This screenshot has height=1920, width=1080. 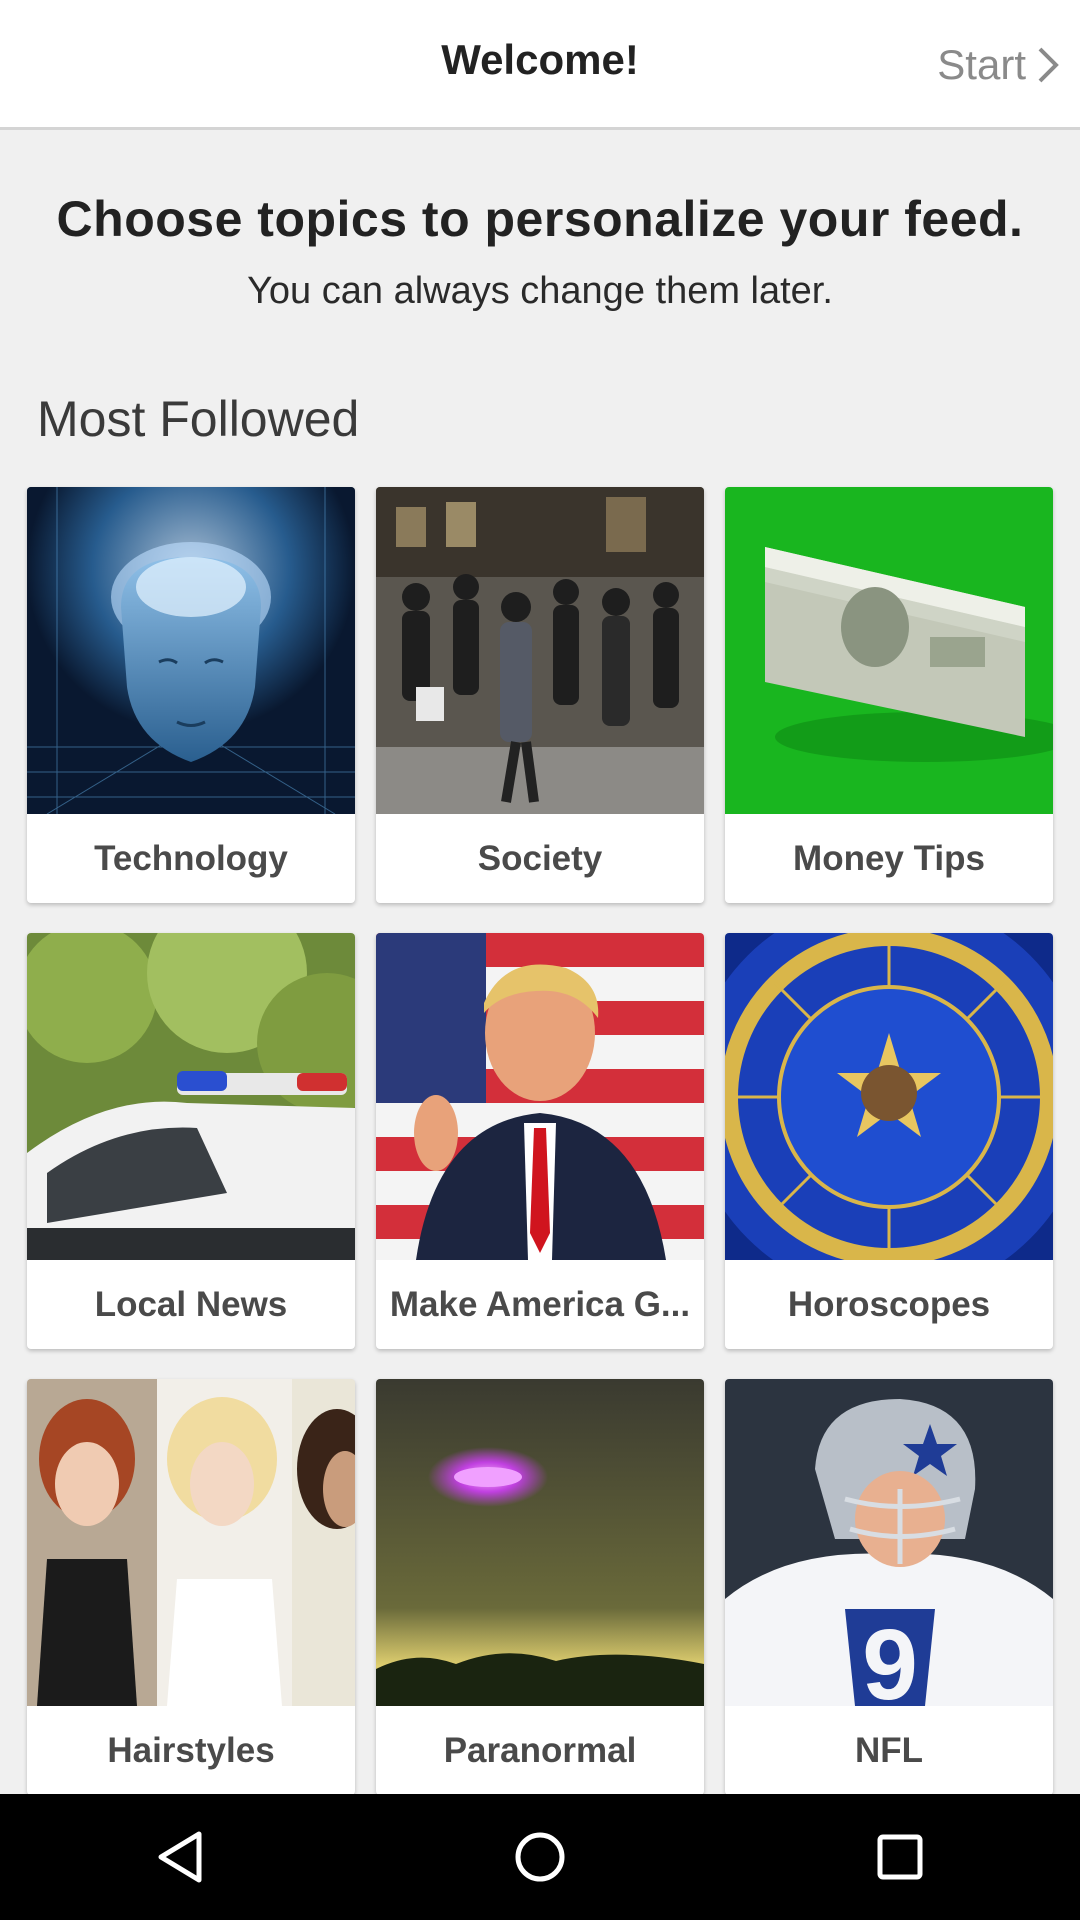 I want to click on topic-card-money-tips: Money Tips, so click(x=889, y=695).